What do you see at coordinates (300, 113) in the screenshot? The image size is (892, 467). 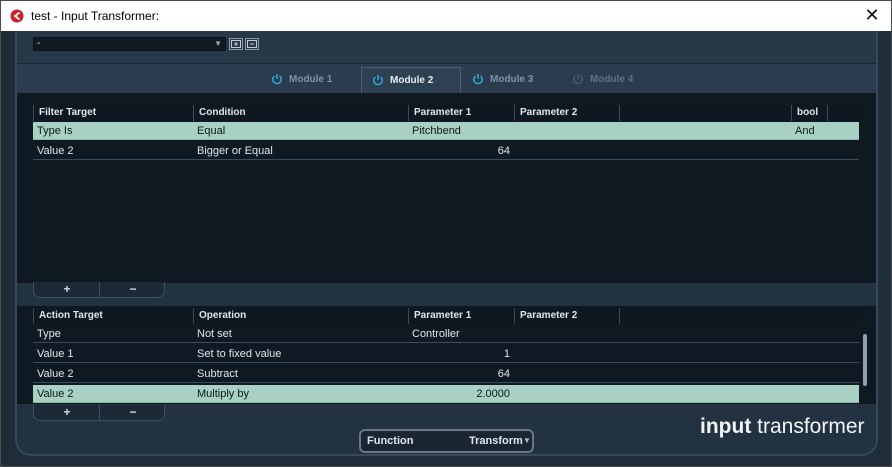 I see `column-header-condition: Condition` at bounding box center [300, 113].